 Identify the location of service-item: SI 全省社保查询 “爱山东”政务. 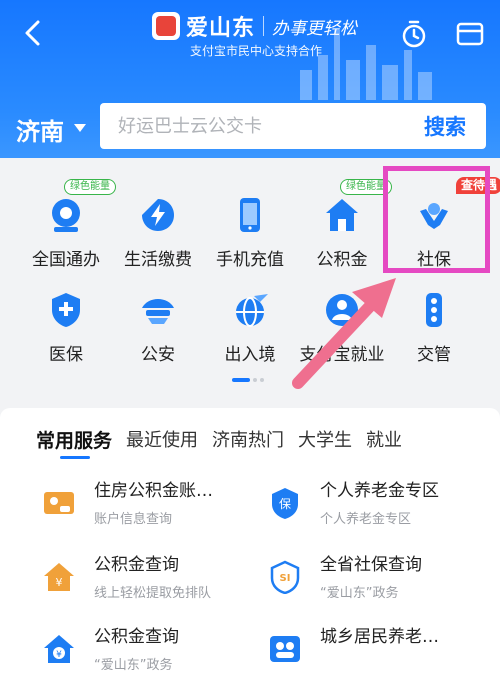
(345, 577).